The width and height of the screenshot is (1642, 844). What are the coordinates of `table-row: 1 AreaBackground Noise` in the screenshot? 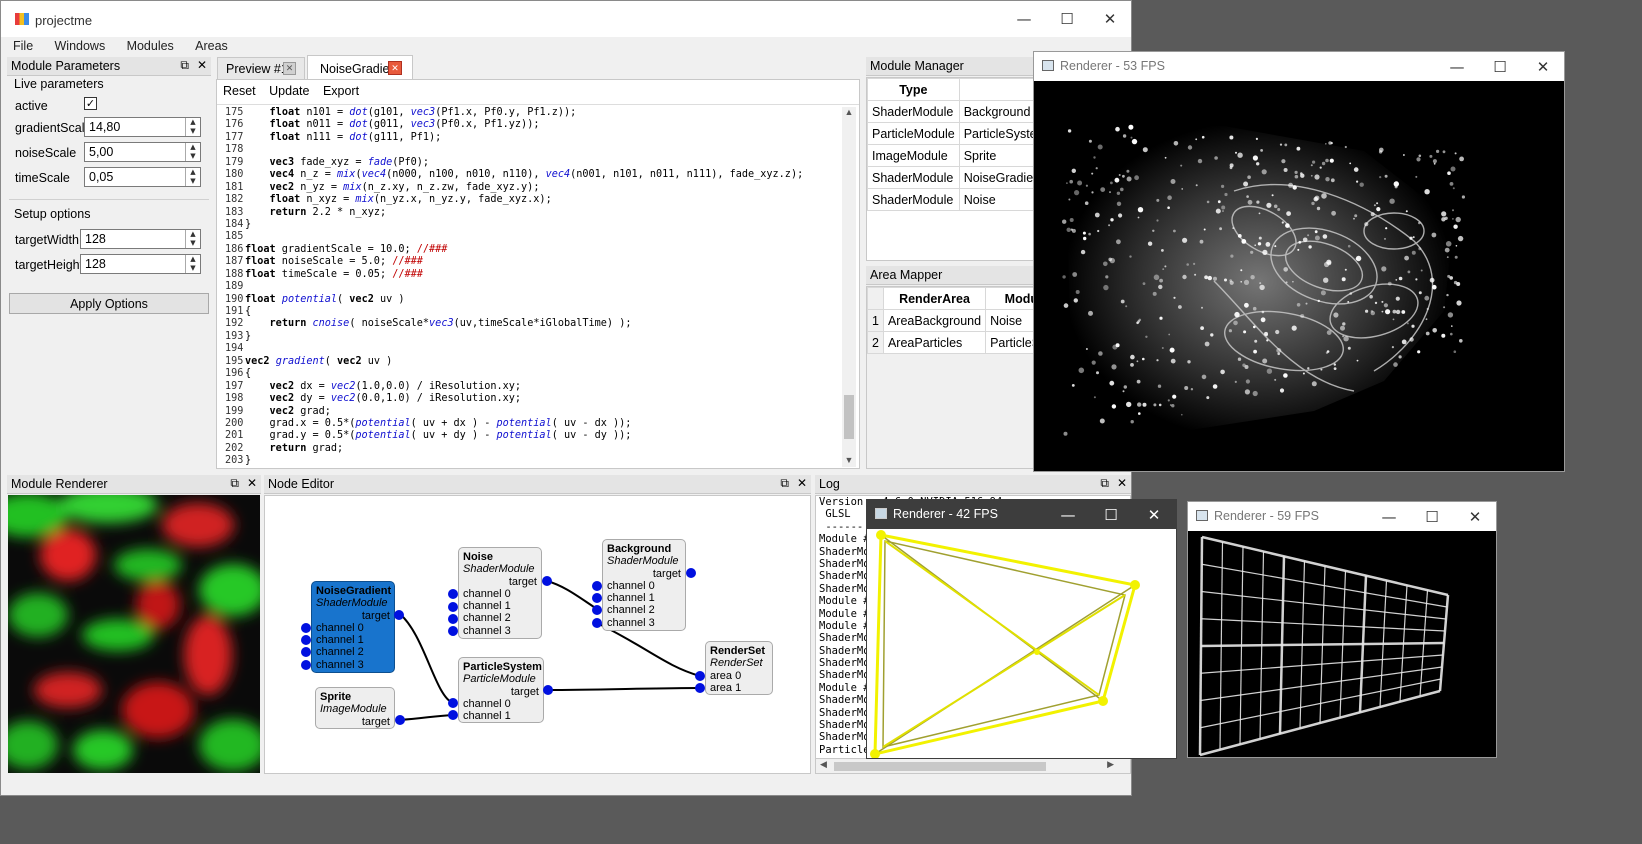 It's located at (951, 320).